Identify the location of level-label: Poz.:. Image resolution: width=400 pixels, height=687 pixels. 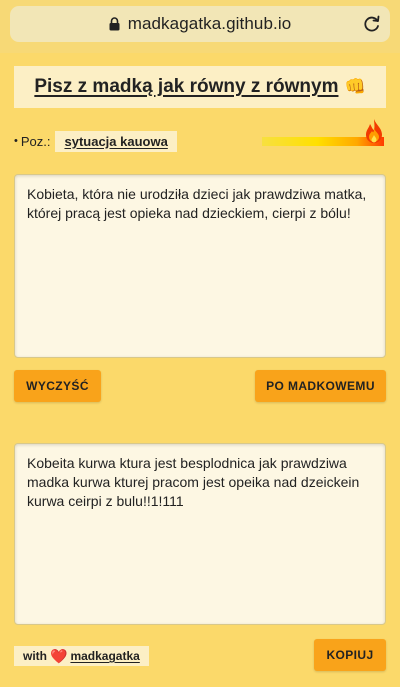
(35, 141).